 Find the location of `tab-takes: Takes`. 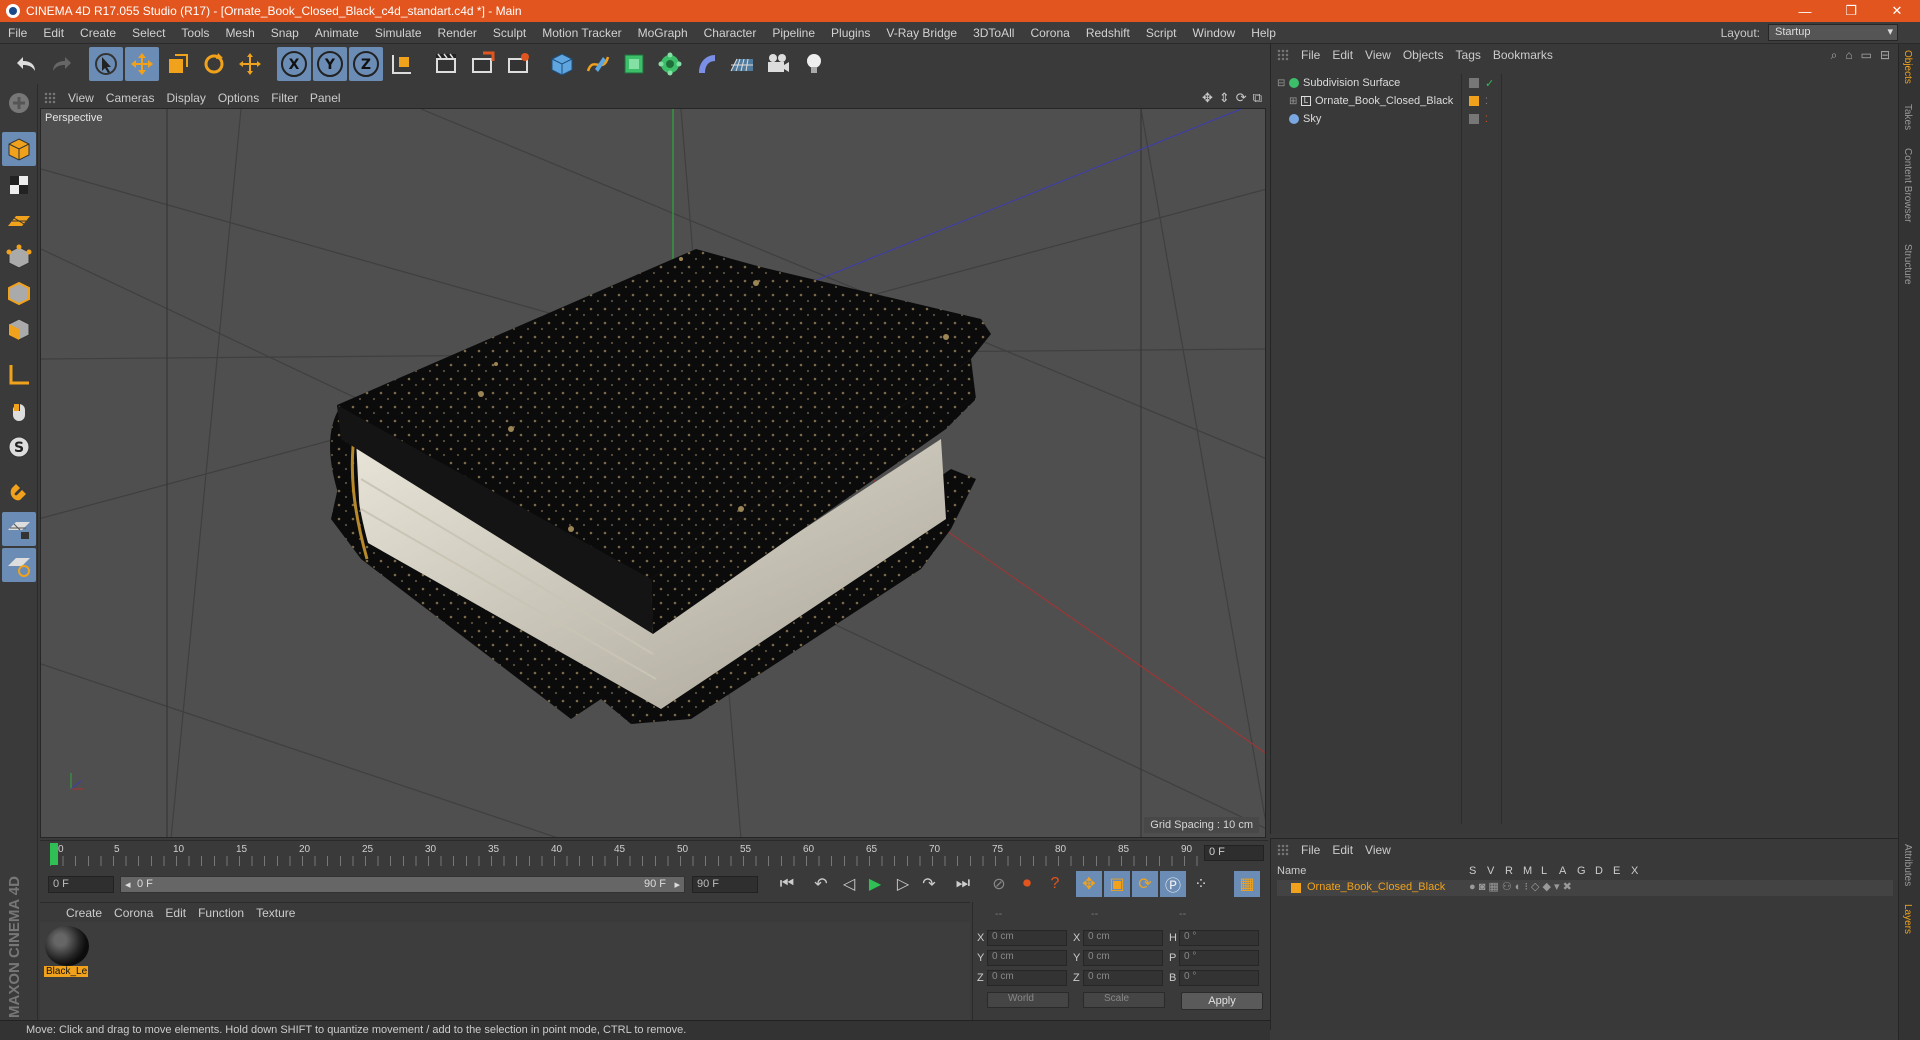

tab-takes: Takes is located at coordinates (1907, 117).